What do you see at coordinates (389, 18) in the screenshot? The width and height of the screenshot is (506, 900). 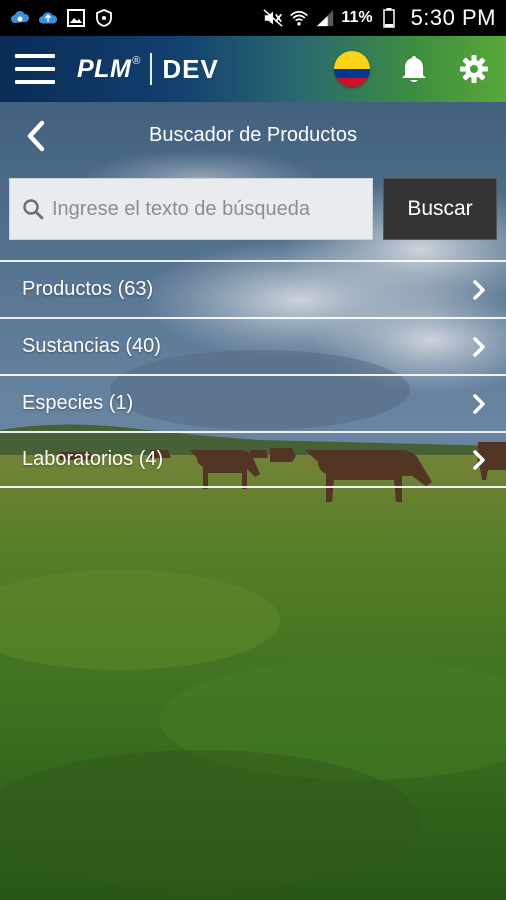 I see `battery-icon` at bounding box center [389, 18].